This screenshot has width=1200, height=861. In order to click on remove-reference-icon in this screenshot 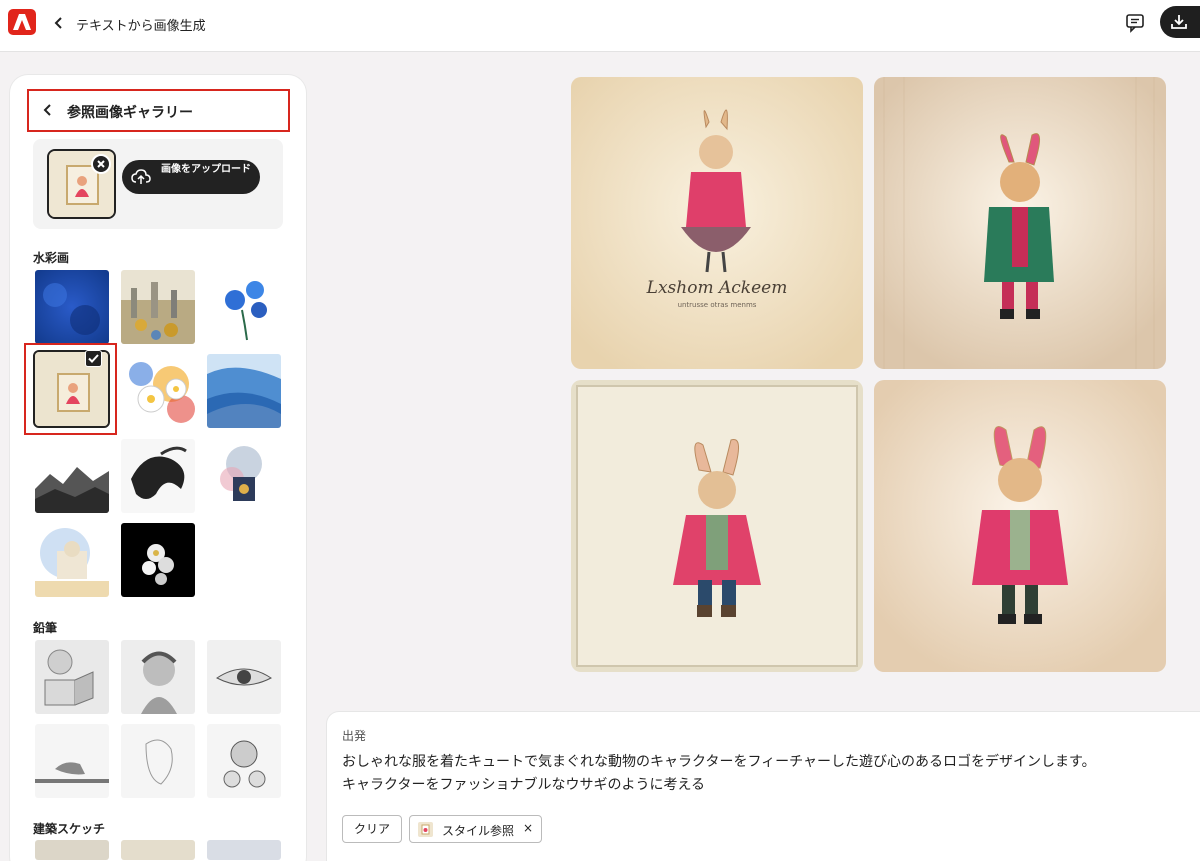, I will do `click(101, 164)`.